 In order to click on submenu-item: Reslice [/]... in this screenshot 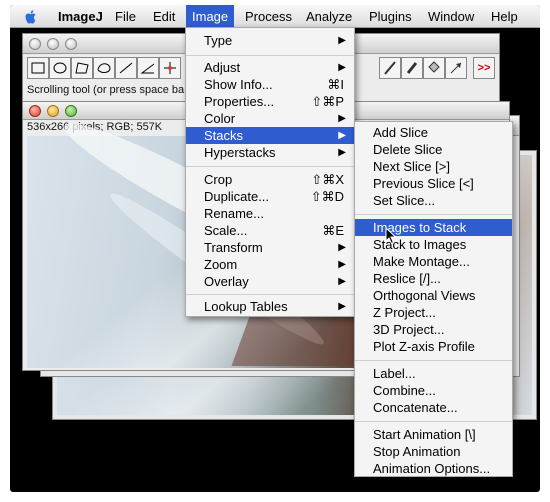, I will do `click(433, 278)`.